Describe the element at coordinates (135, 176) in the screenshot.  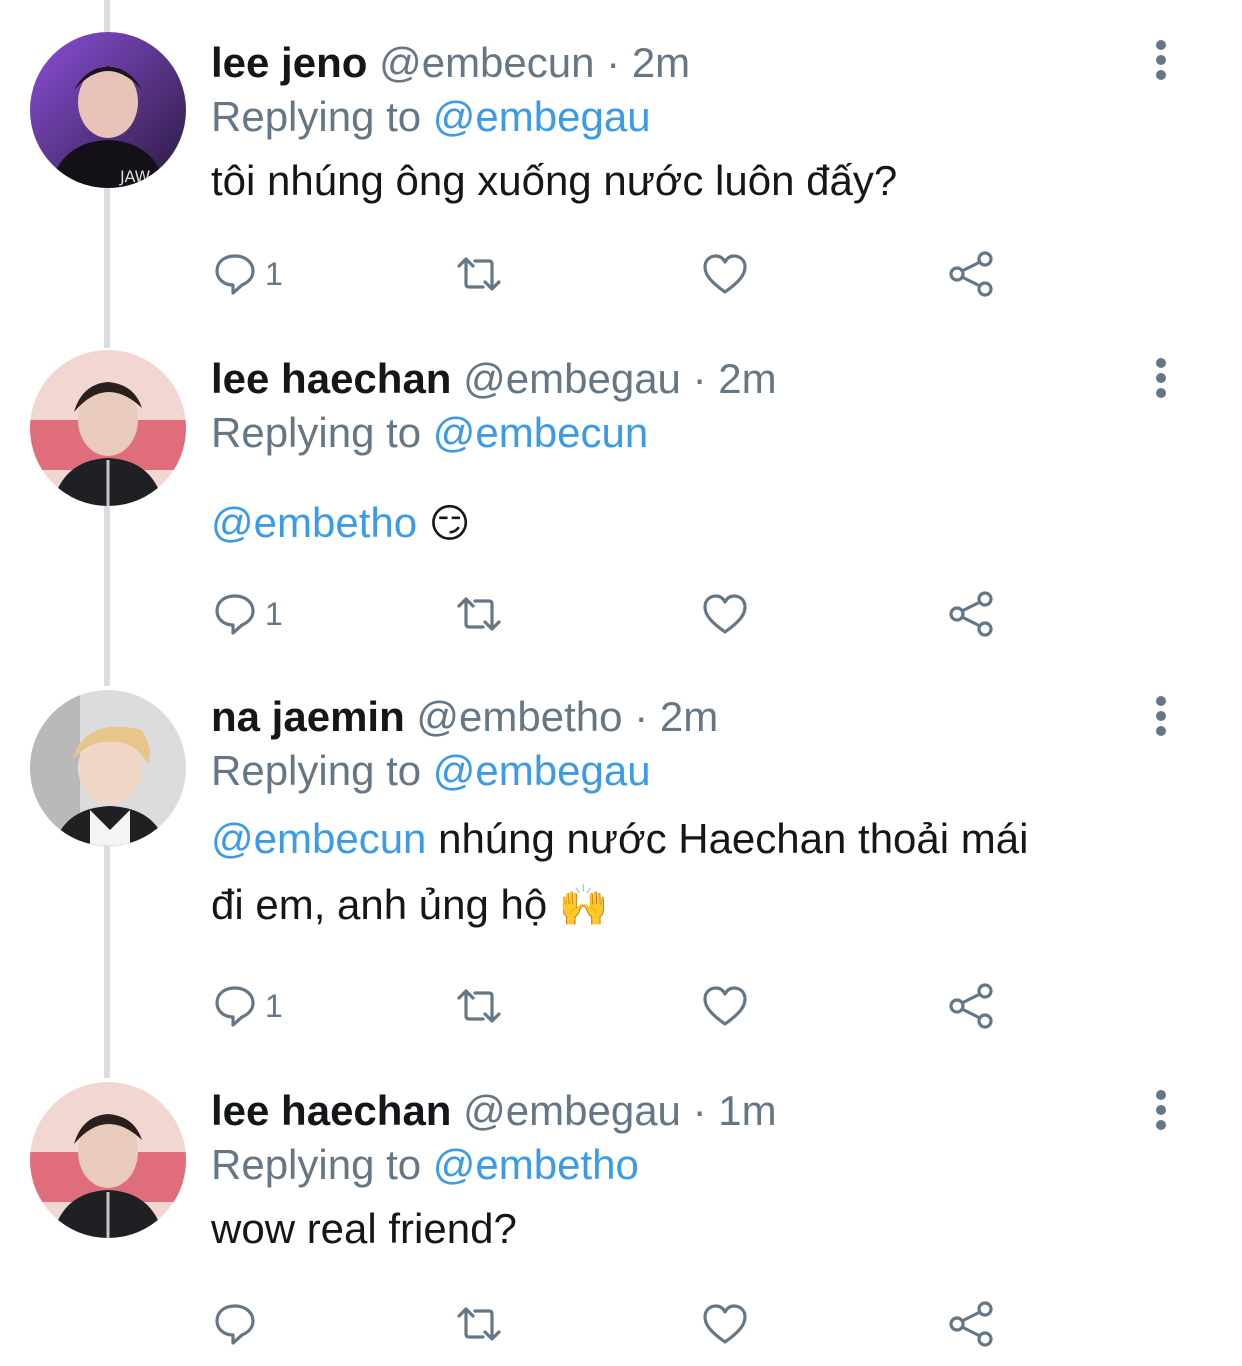
I see `svg-text: JAW` at that location.